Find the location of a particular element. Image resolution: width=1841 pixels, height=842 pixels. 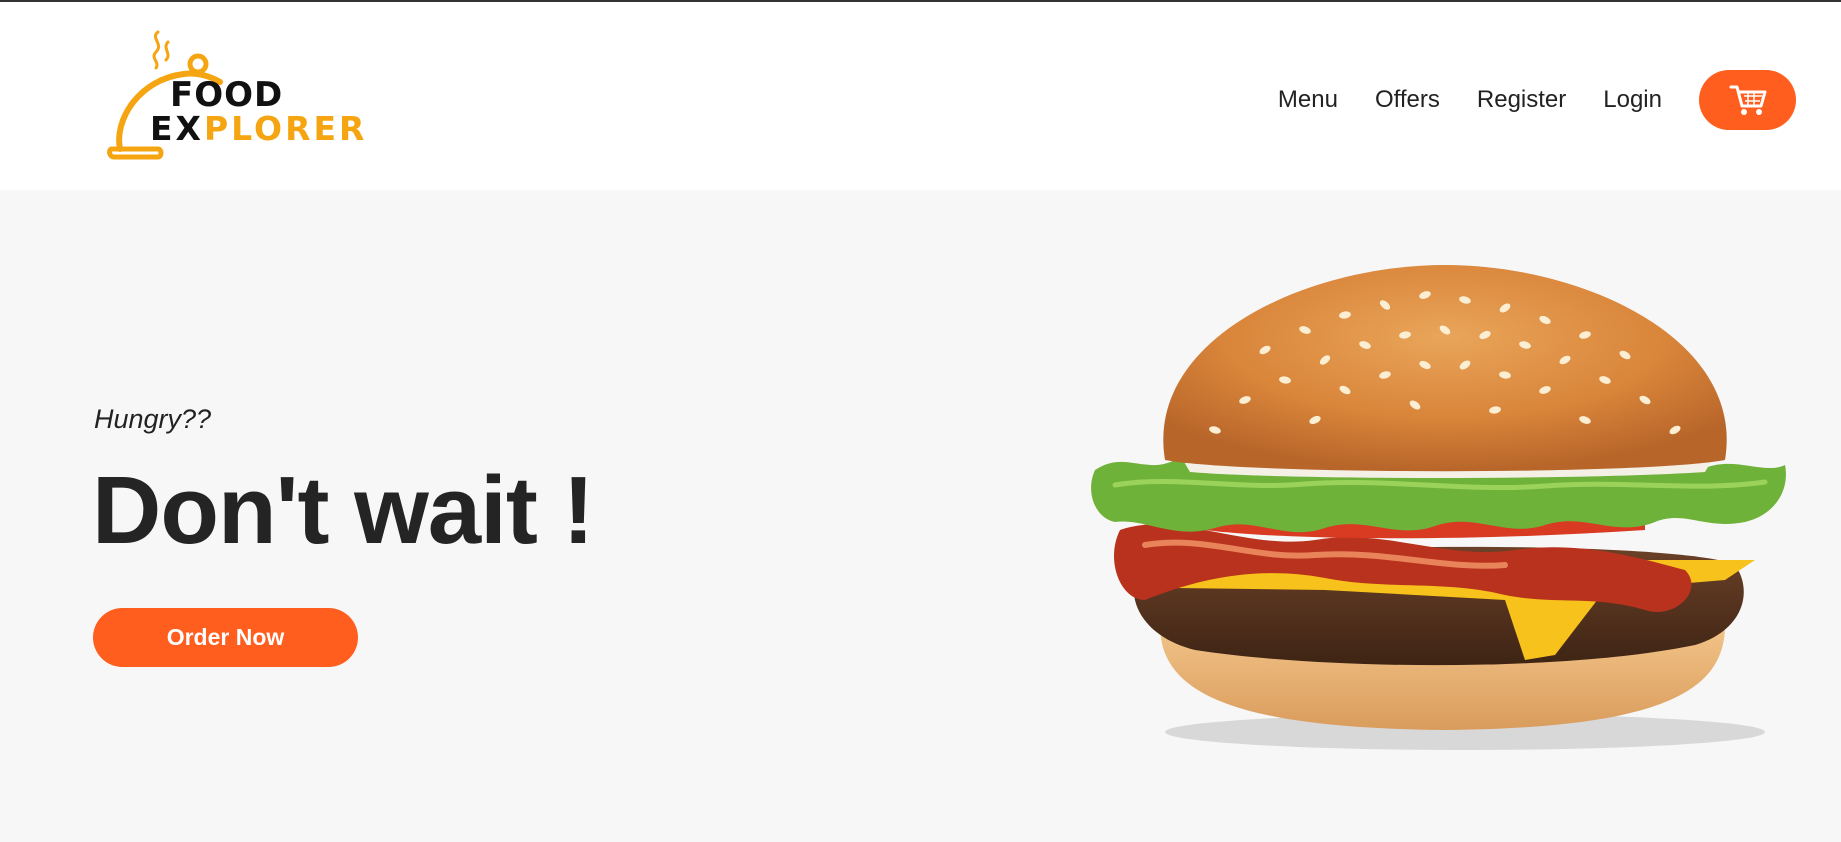

brand-logo: FOOD EXPLORER is located at coordinates (232, 96).